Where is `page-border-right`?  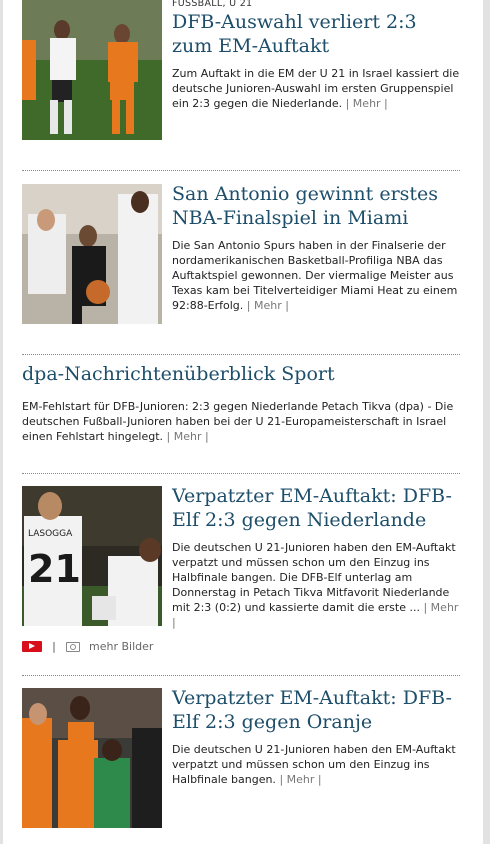
page-border-right is located at coordinates (486, 422).